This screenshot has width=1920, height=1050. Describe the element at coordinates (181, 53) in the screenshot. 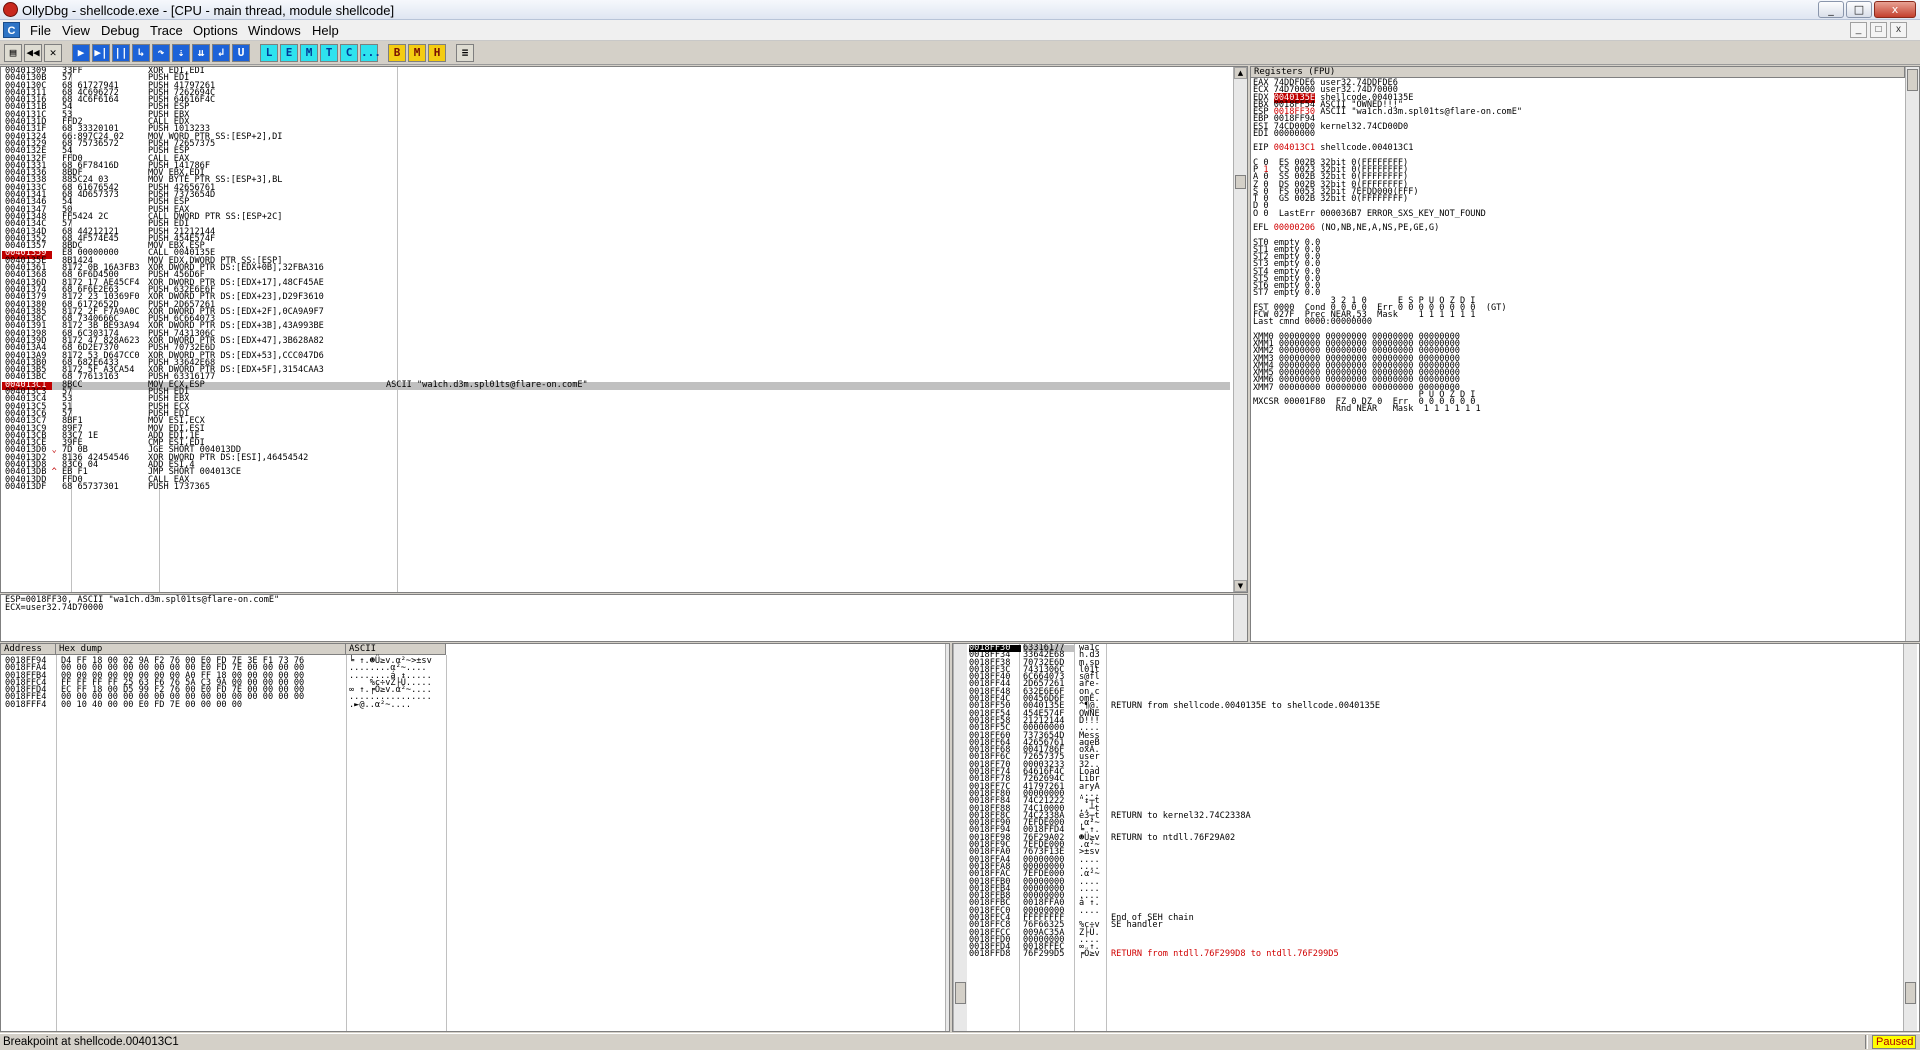

I see `trace-into-button: ⇣` at that location.